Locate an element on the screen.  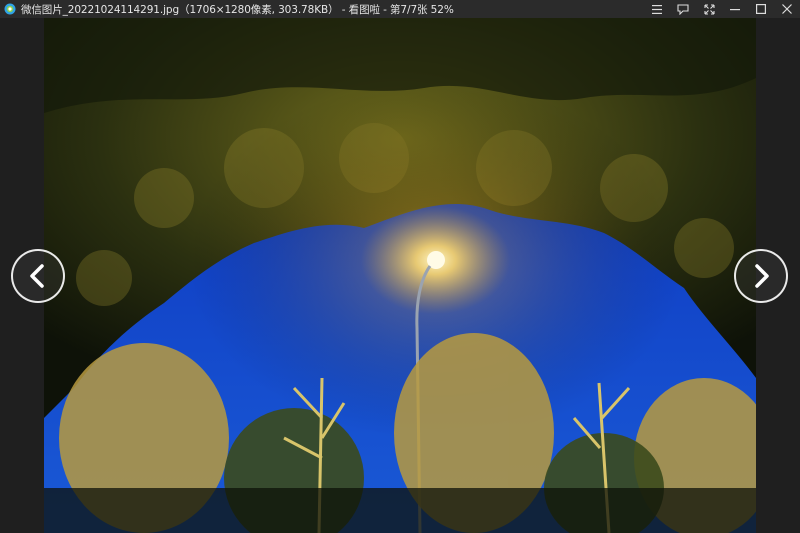
minimize-button is located at coordinates (735, 9).